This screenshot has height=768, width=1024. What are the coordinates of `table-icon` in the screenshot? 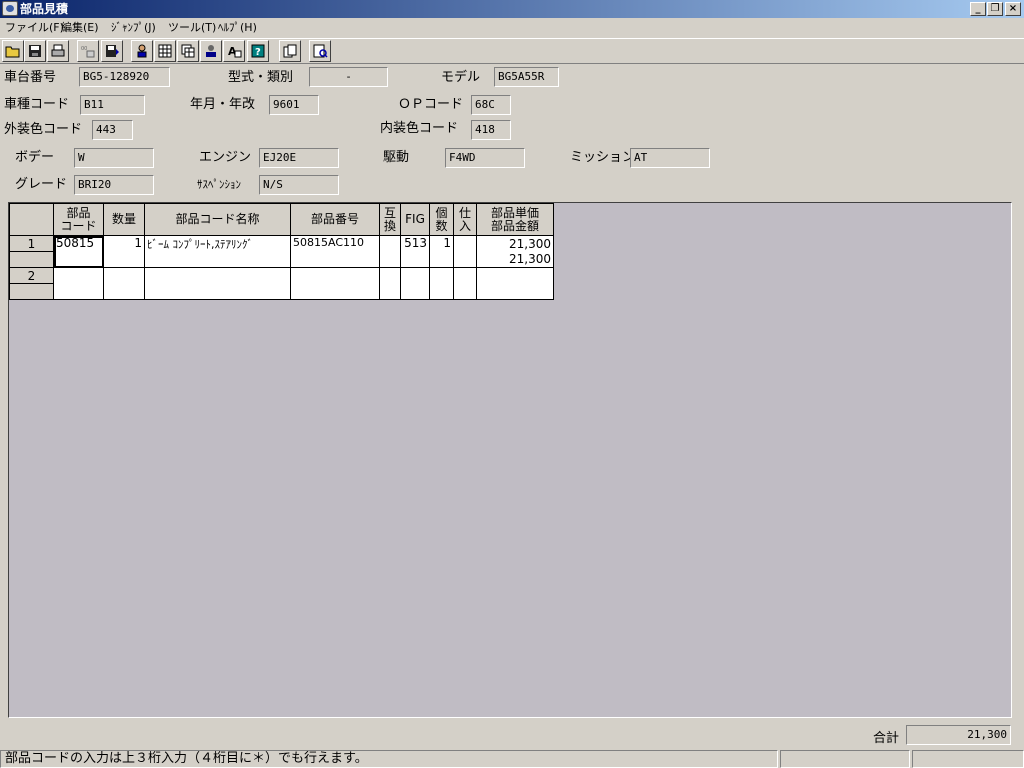 It's located at (188, 51).